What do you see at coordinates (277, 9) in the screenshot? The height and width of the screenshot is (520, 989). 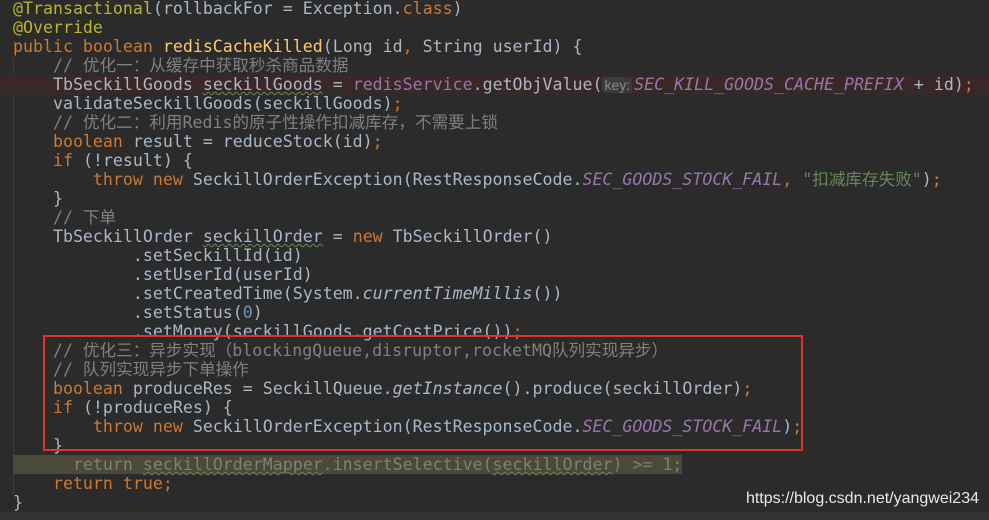 I see `code-token: (rollbackFor = Exception.` at bounding box center [277, 9].